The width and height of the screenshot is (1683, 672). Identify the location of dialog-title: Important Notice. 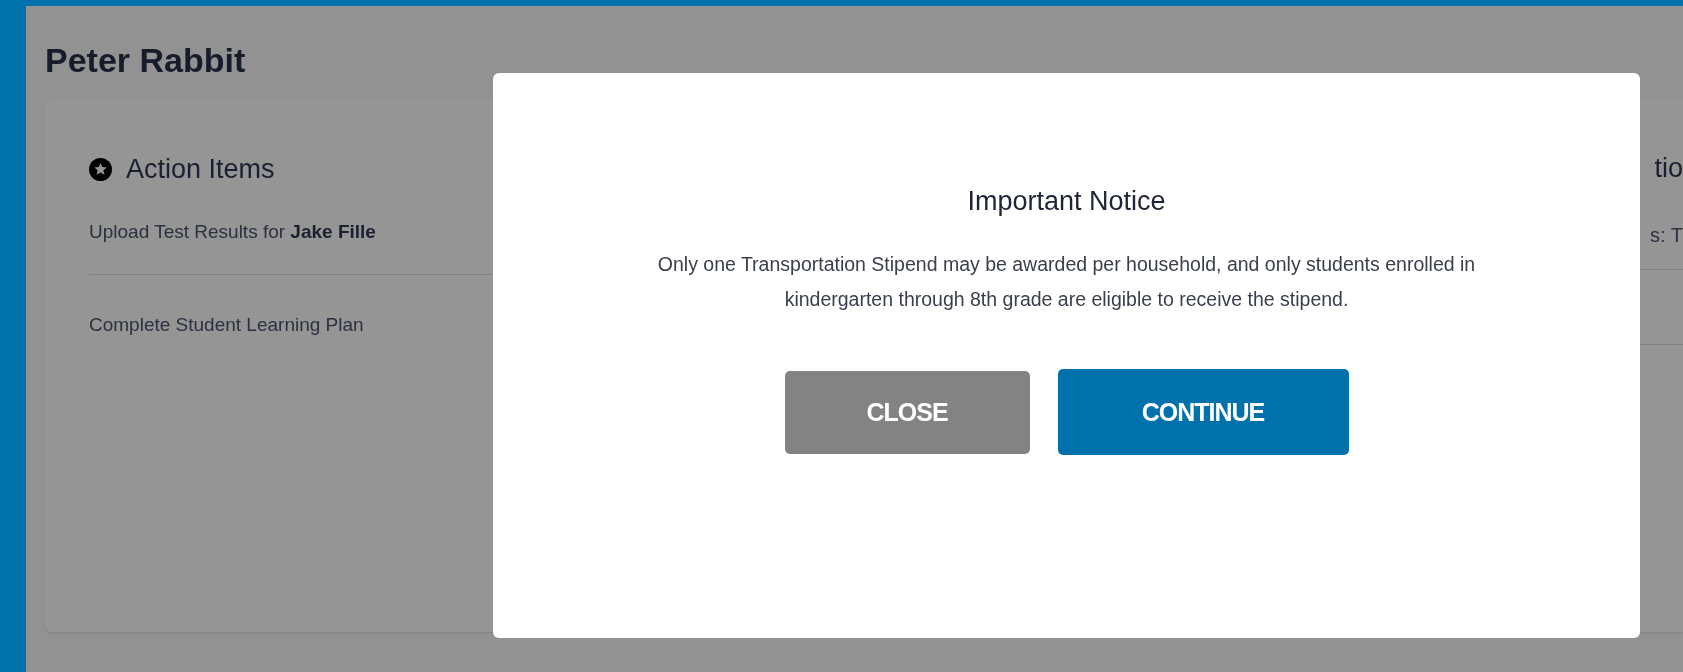
(1066, 201).